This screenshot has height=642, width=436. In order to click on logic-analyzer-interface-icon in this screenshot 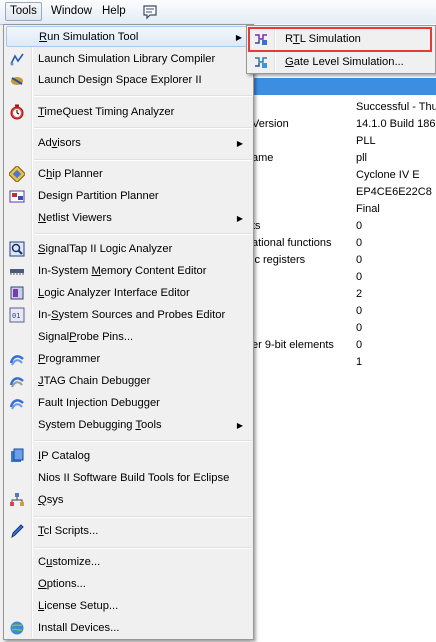, I will do `click(17, 293)`.